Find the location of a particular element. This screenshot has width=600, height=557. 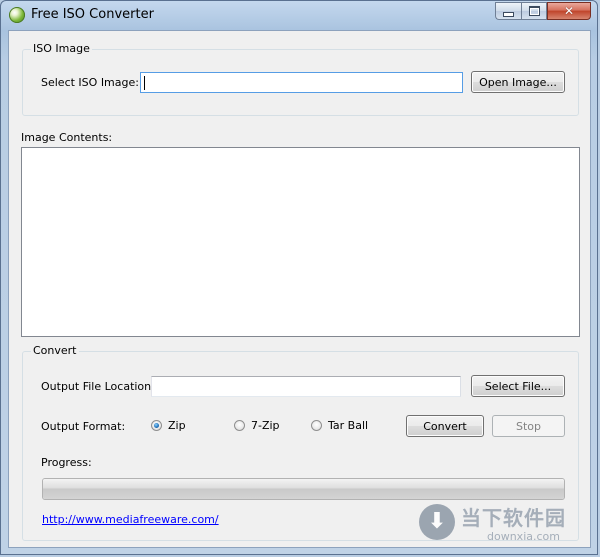

caption-buttons: ✕ is located at coordinates (543, 11).